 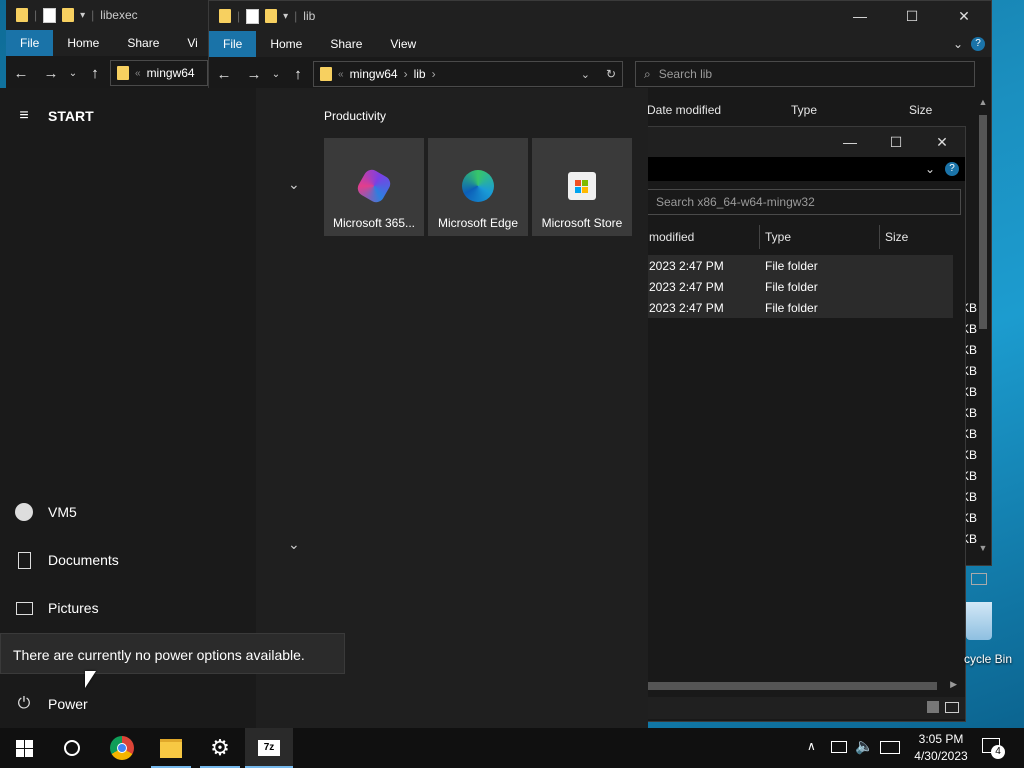 I want to click on cortana-button, so click(x=72, y=748).